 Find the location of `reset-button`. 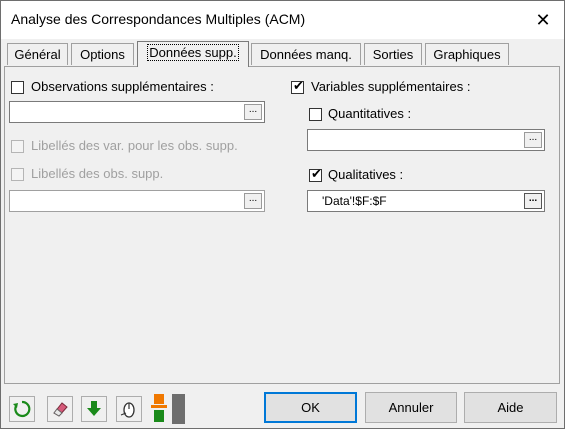

reset-button is located at coordinates (22, 409).